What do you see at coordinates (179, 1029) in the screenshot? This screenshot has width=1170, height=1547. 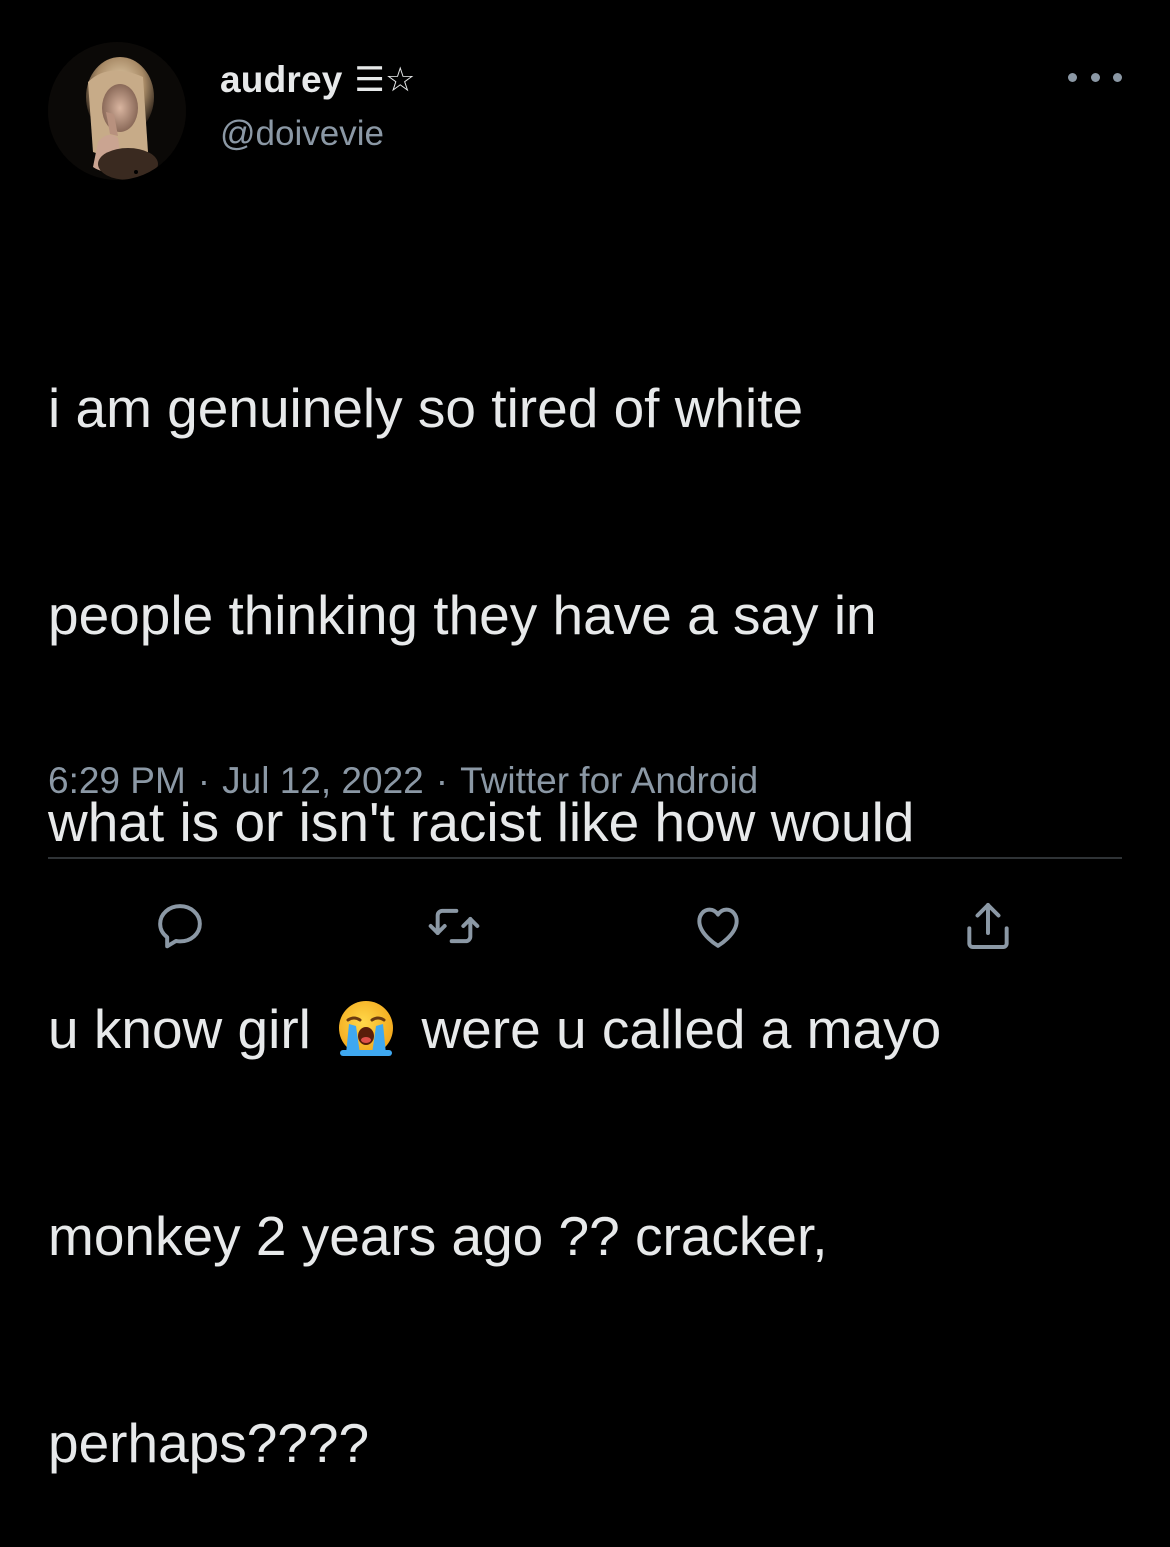 I see `tweet-line-part: u know girl` at bounding box center [179, 1029].